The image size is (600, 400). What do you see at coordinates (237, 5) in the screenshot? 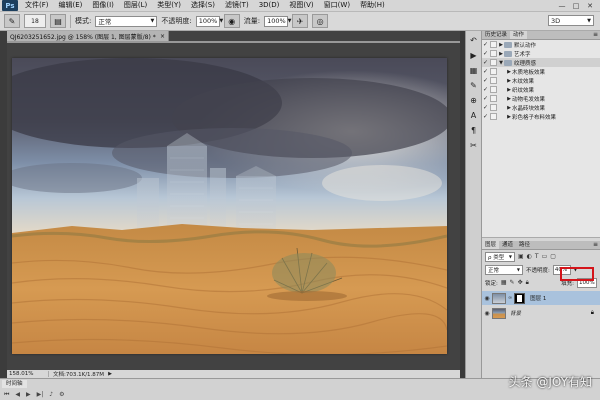
I see `menu-filter: 滤镜(T)` at bounding box center [237, 5].